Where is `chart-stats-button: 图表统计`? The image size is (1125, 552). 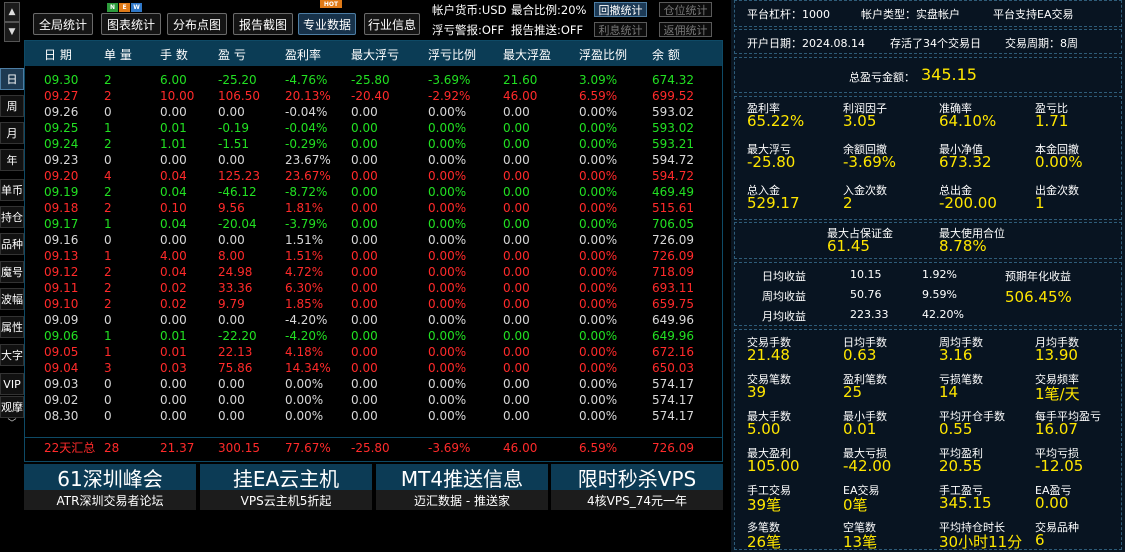
chart-stats-button: 图表统计 is located at coordinates (131, 24).